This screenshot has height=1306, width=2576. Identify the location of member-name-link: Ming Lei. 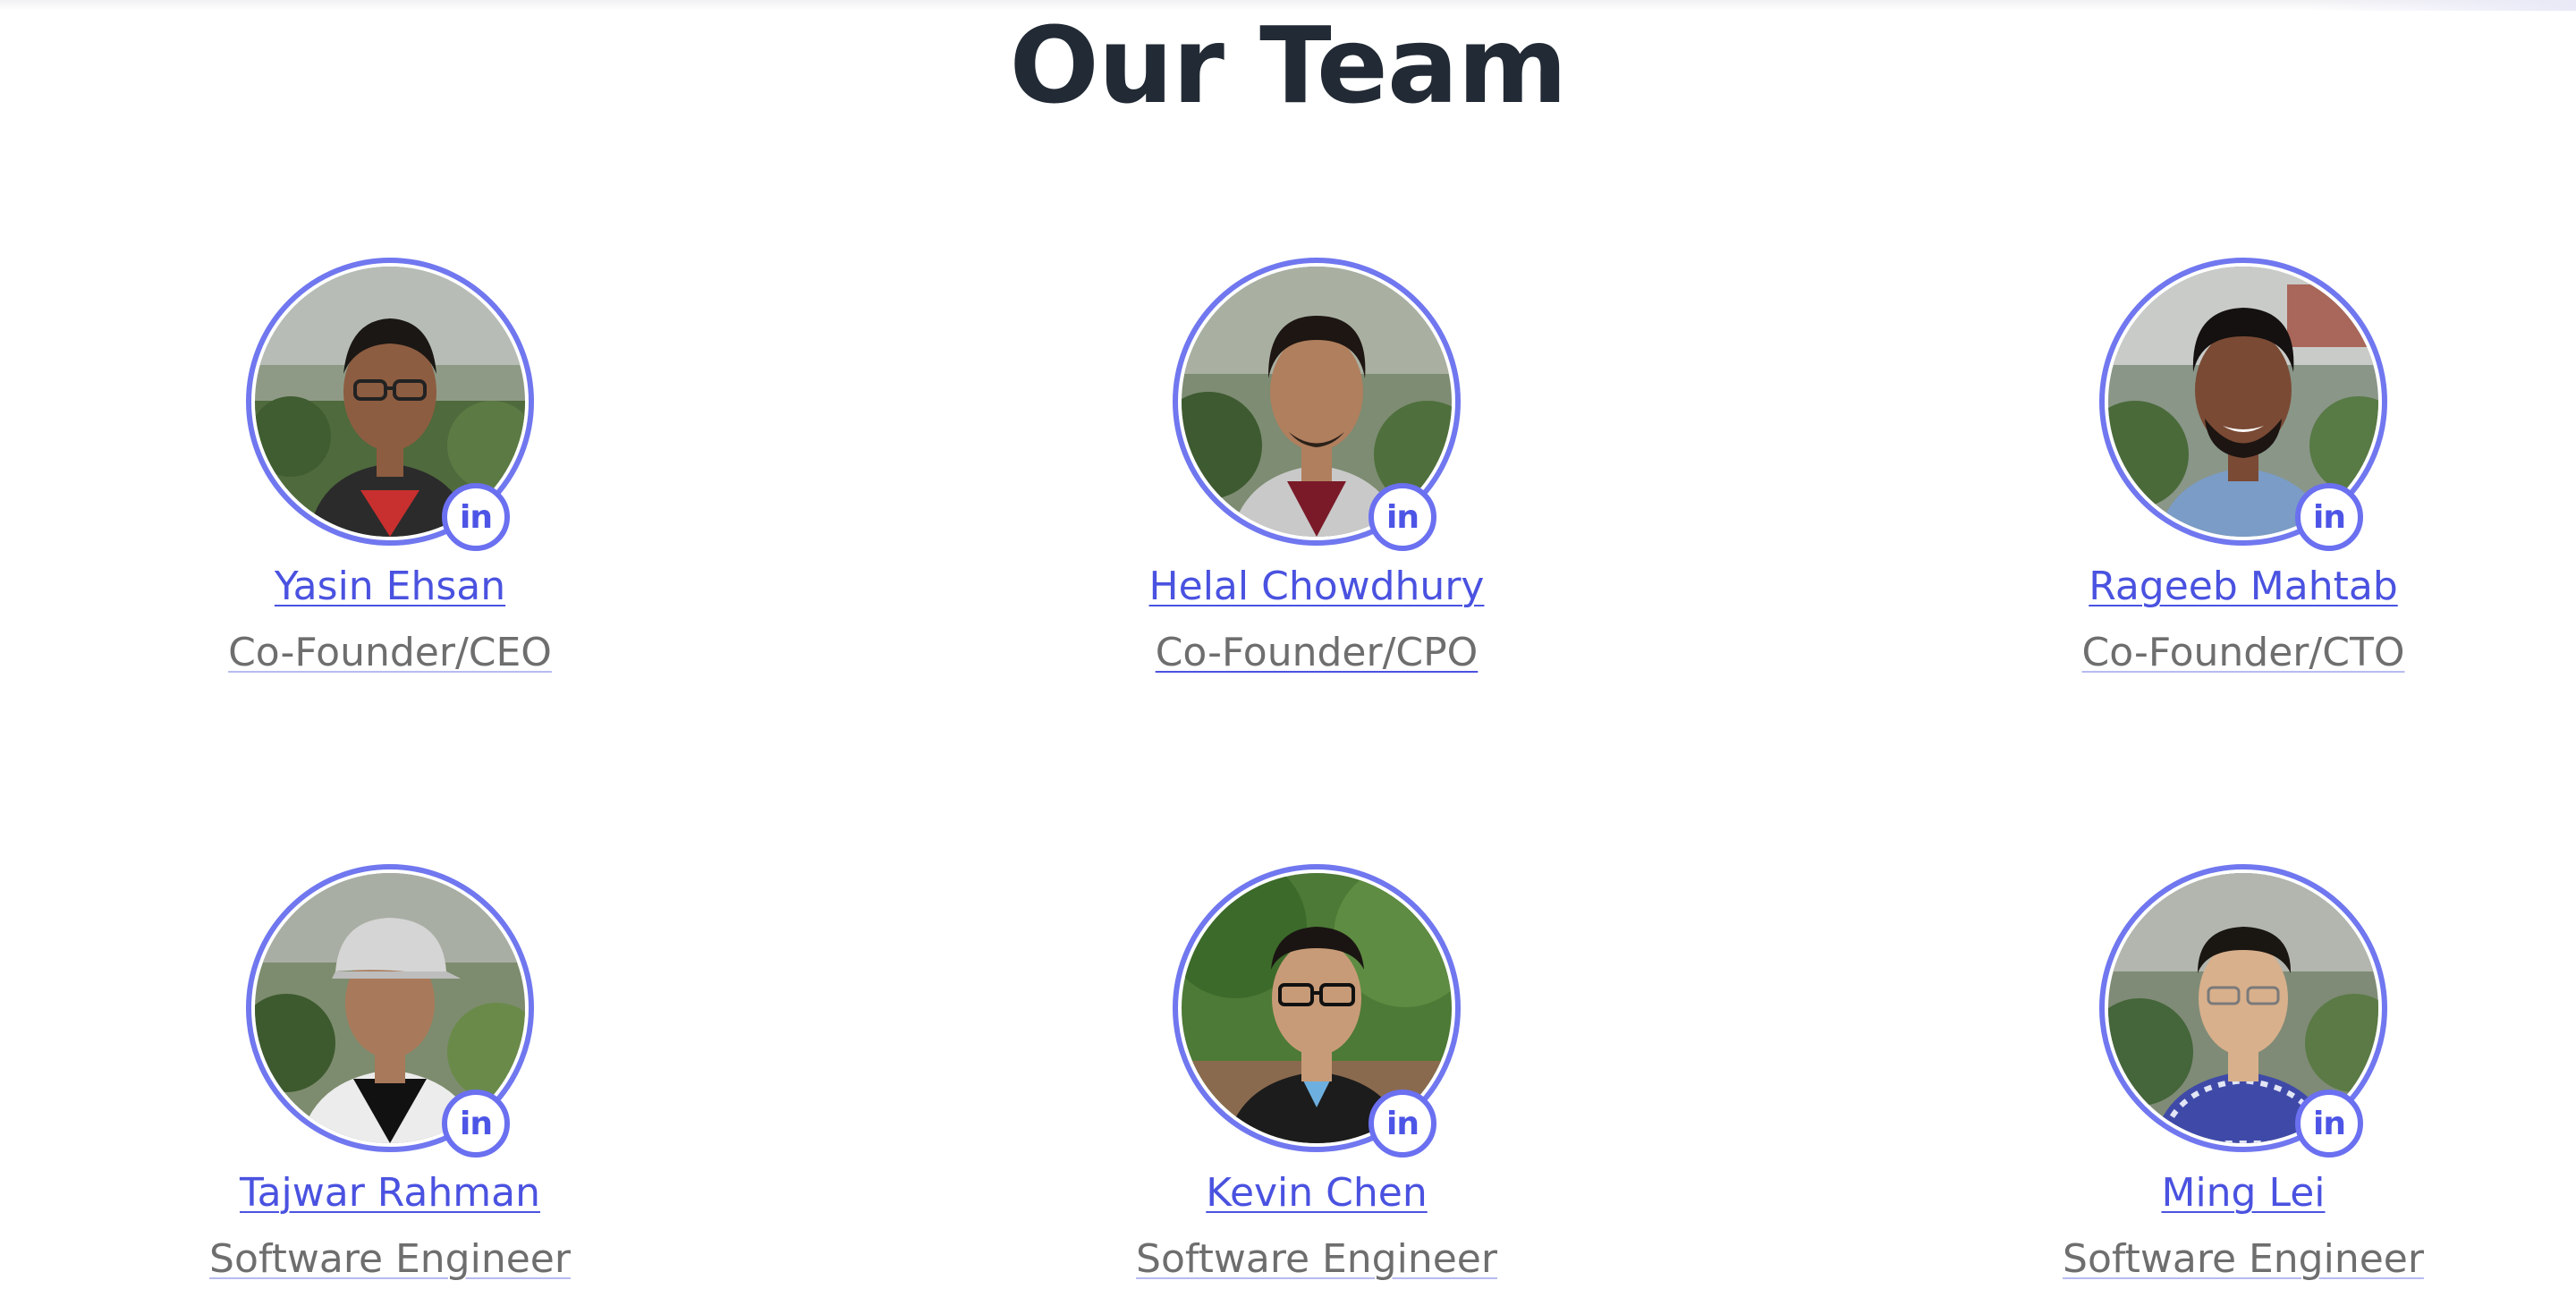
(2243, 1193).